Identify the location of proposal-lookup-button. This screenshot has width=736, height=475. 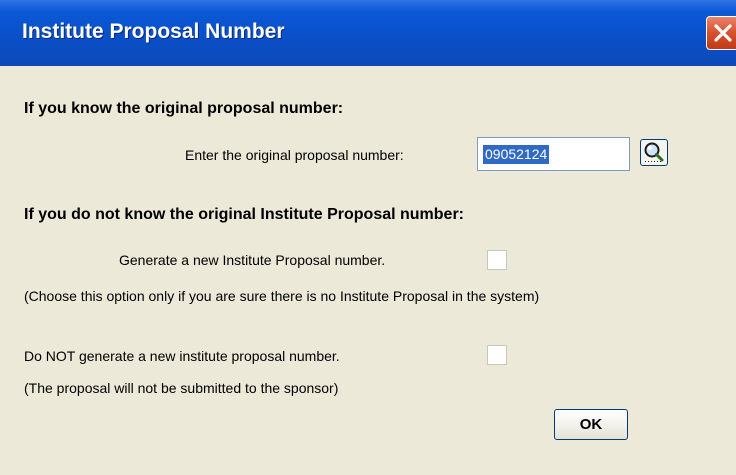
(654, 152).